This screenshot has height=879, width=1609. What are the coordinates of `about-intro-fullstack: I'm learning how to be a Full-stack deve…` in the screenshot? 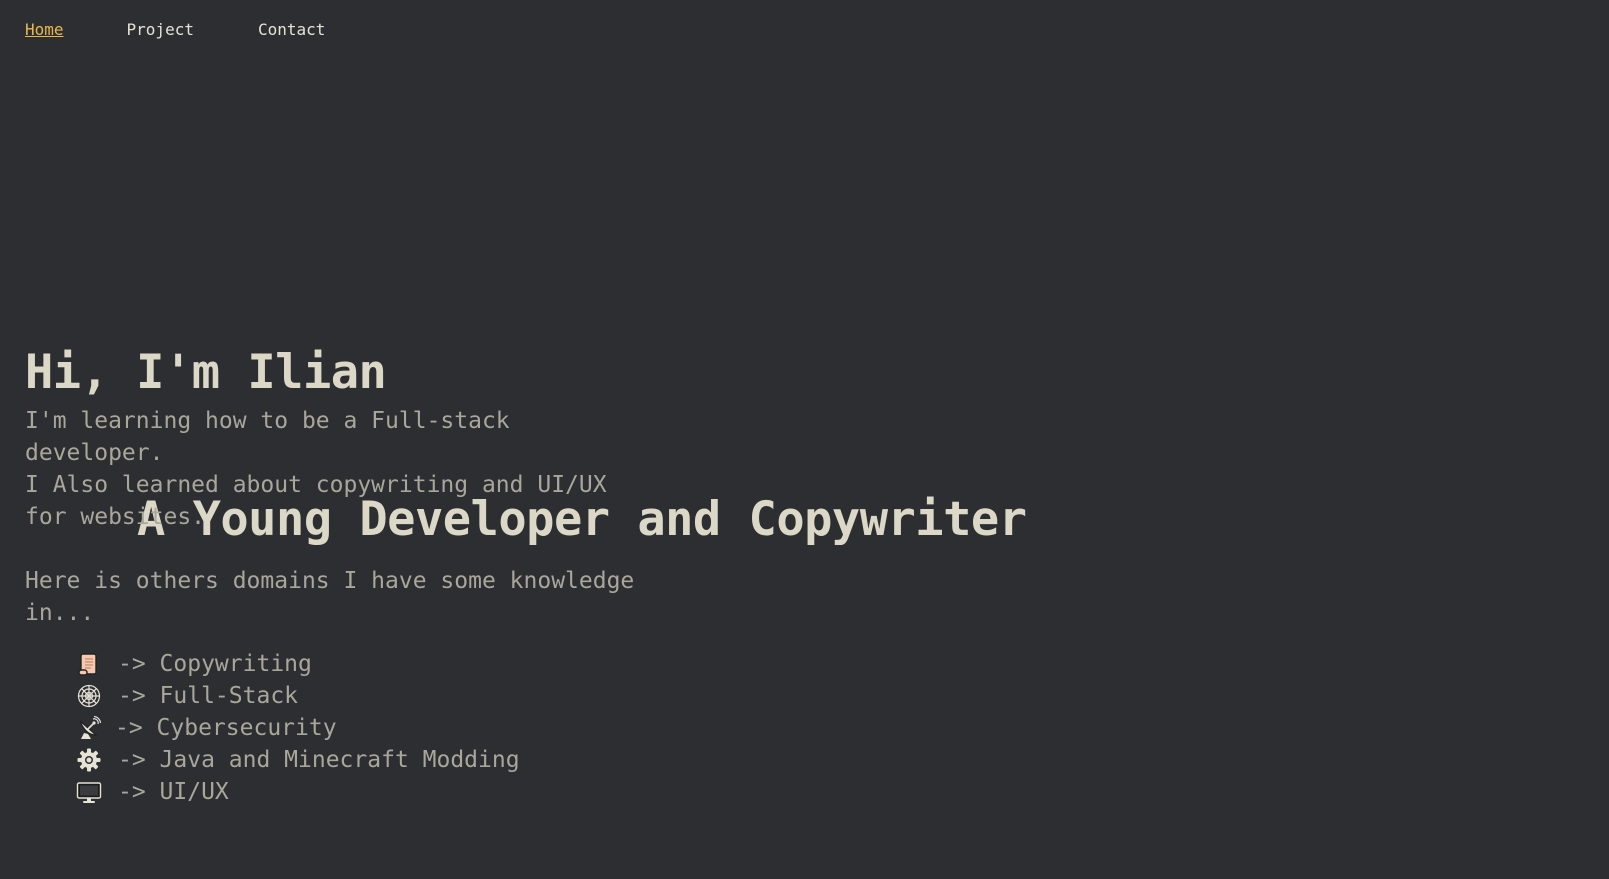 It's located at (267, 437).